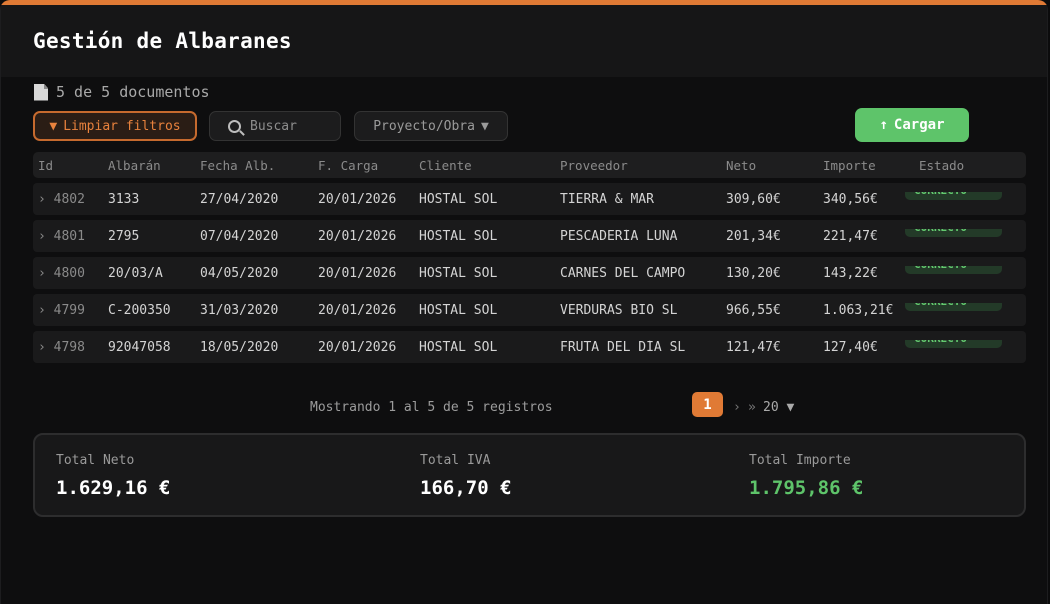 This screenshot has width=1050, height=604. Describe the element at coordinates (431, 407) in the screenshot. I see `pagination-summary: Mostrando 1 al 5 de 5 registros` at that location.